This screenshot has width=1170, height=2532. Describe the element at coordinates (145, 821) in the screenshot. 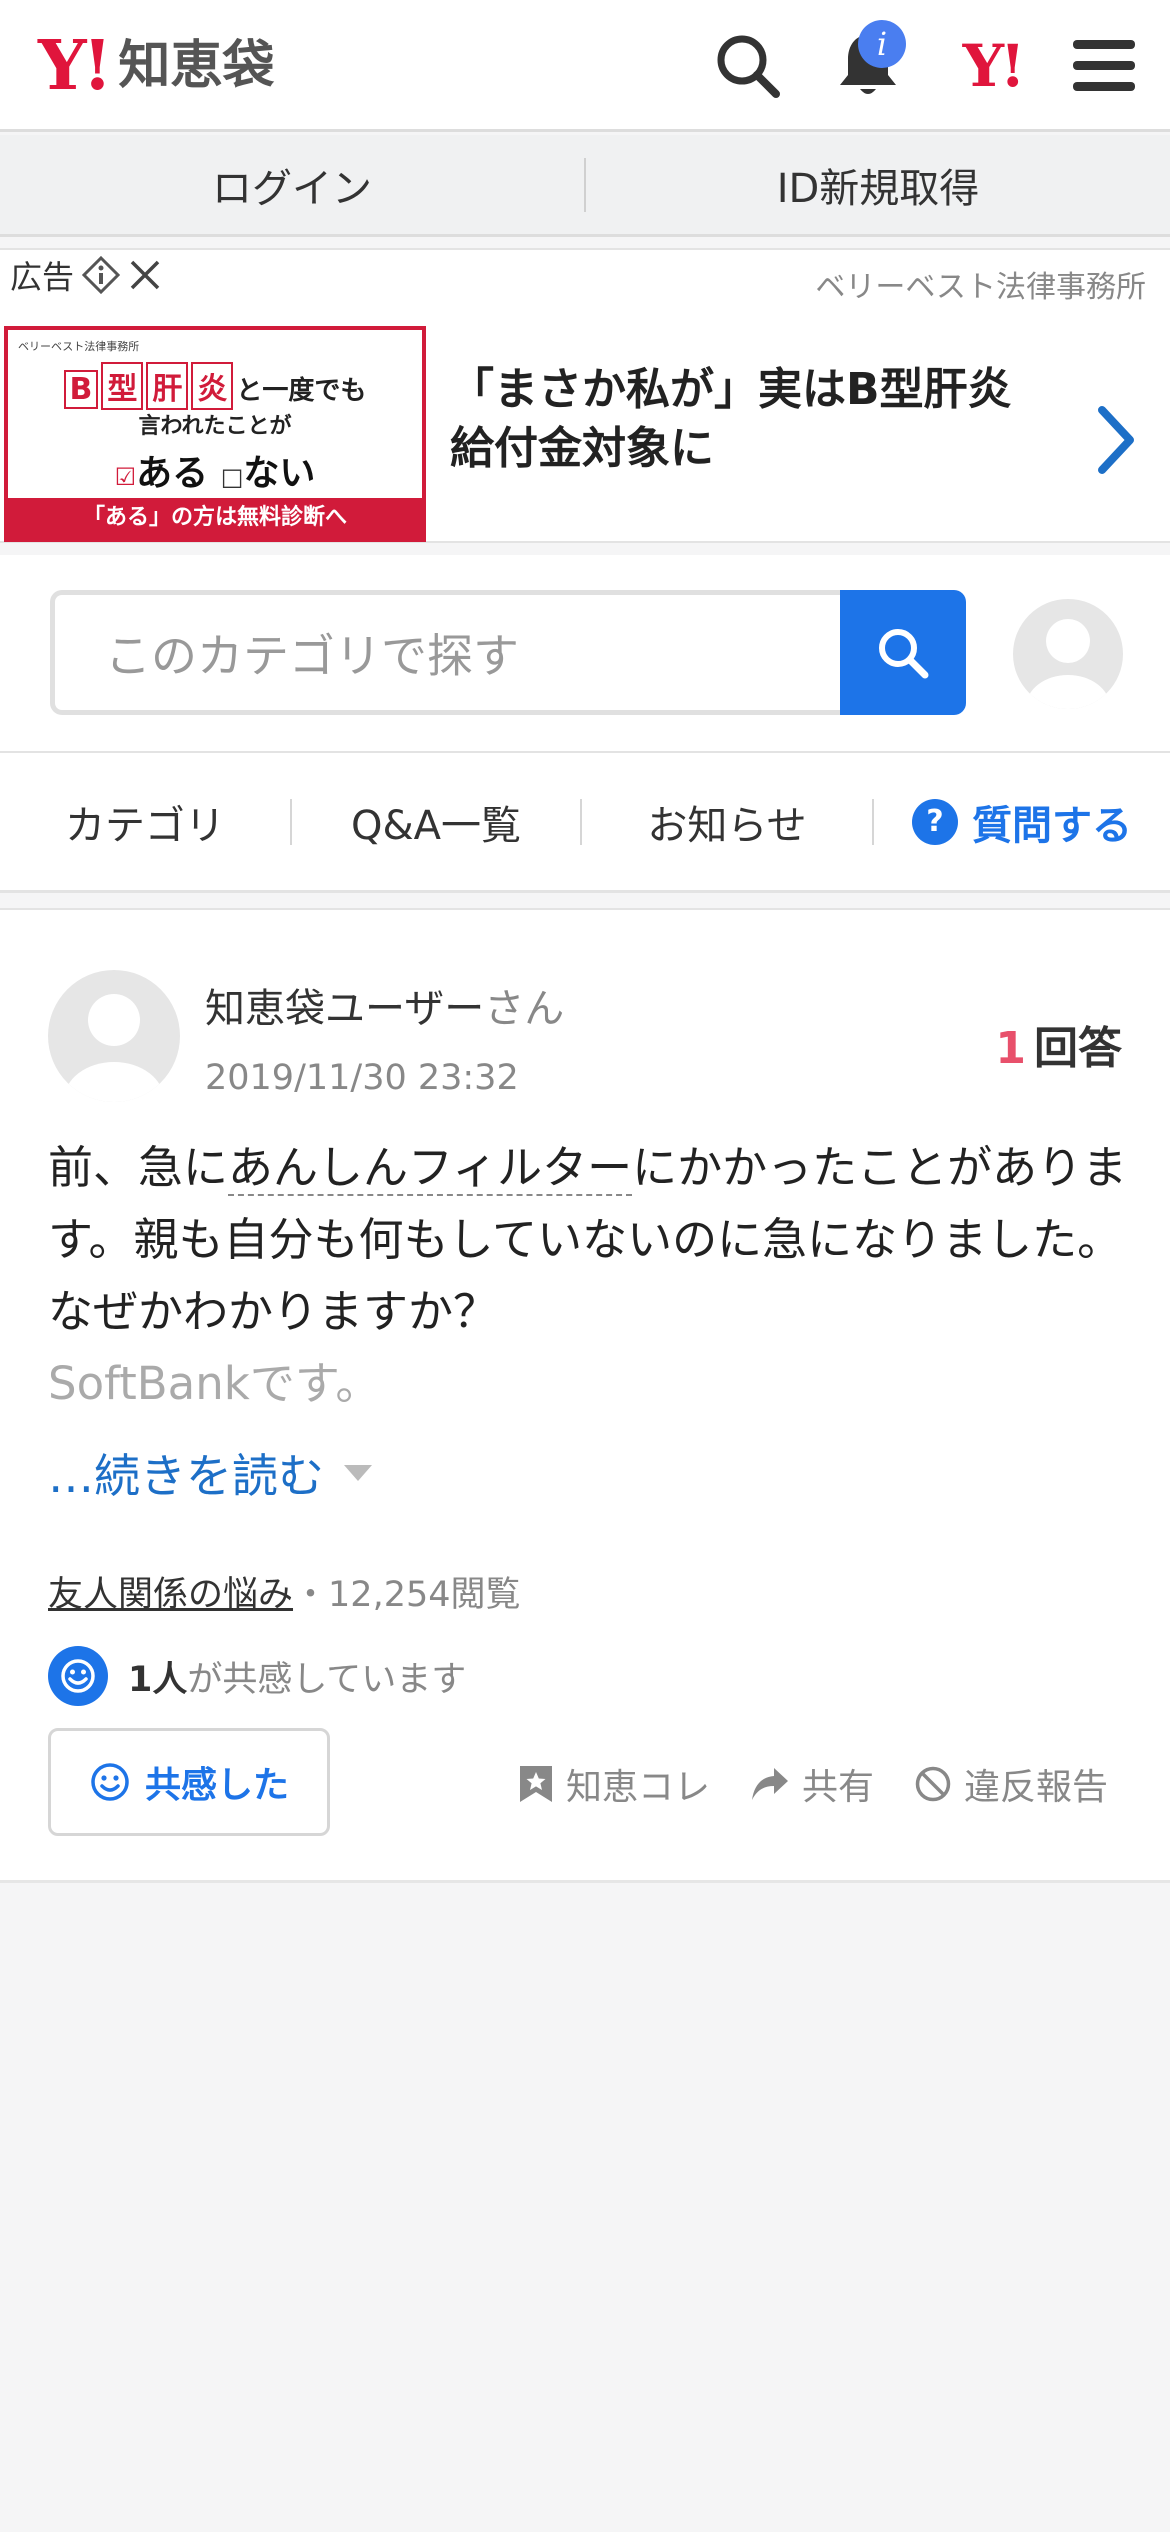

I see `tab-category: カテゴリ` at that location.